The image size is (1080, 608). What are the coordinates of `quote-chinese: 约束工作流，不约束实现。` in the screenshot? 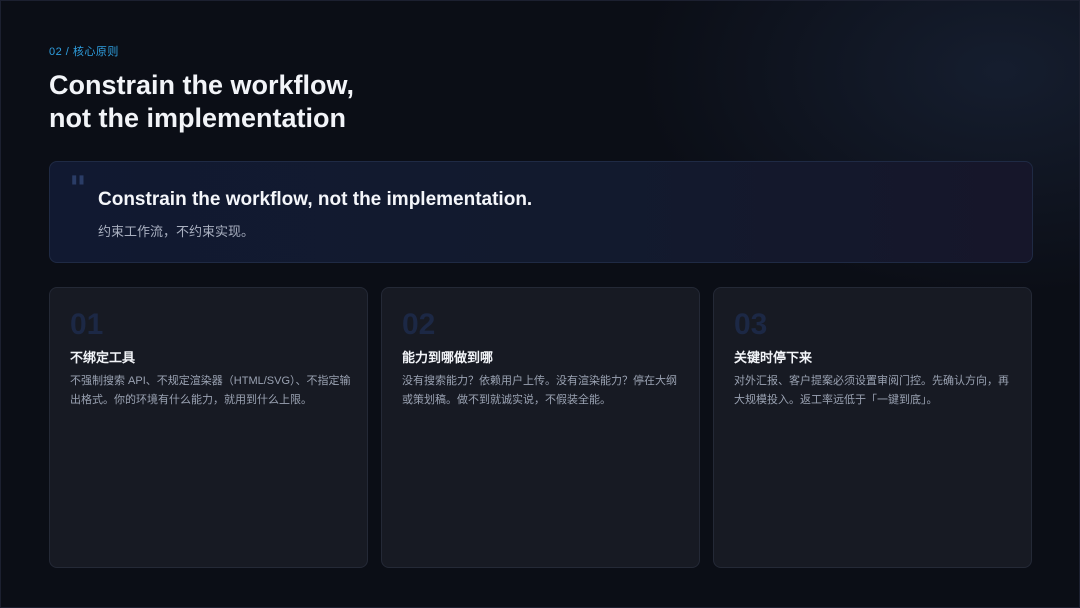 It's located at (176, 231).